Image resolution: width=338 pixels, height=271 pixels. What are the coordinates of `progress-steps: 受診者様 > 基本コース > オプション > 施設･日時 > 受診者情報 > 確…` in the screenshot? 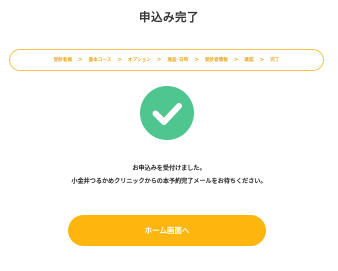 It's located at (166, 60).